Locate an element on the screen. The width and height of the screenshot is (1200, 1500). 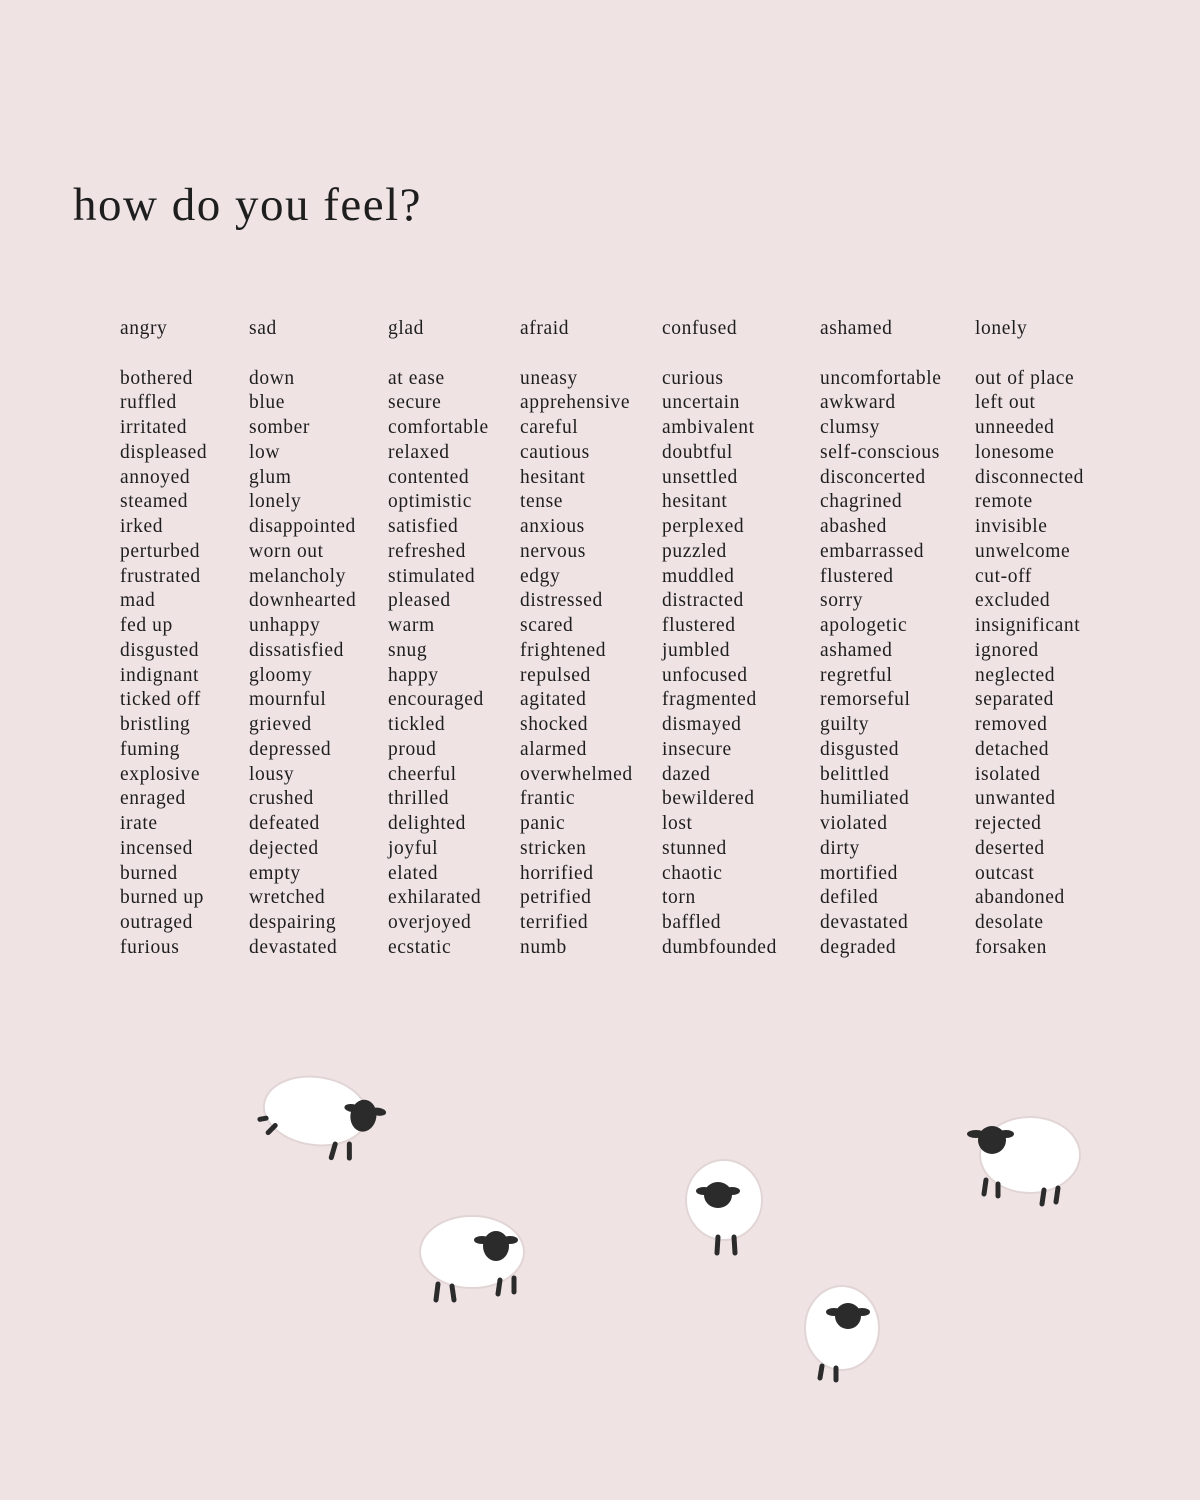
feeling-word: down is located at coordinates (272, 378).